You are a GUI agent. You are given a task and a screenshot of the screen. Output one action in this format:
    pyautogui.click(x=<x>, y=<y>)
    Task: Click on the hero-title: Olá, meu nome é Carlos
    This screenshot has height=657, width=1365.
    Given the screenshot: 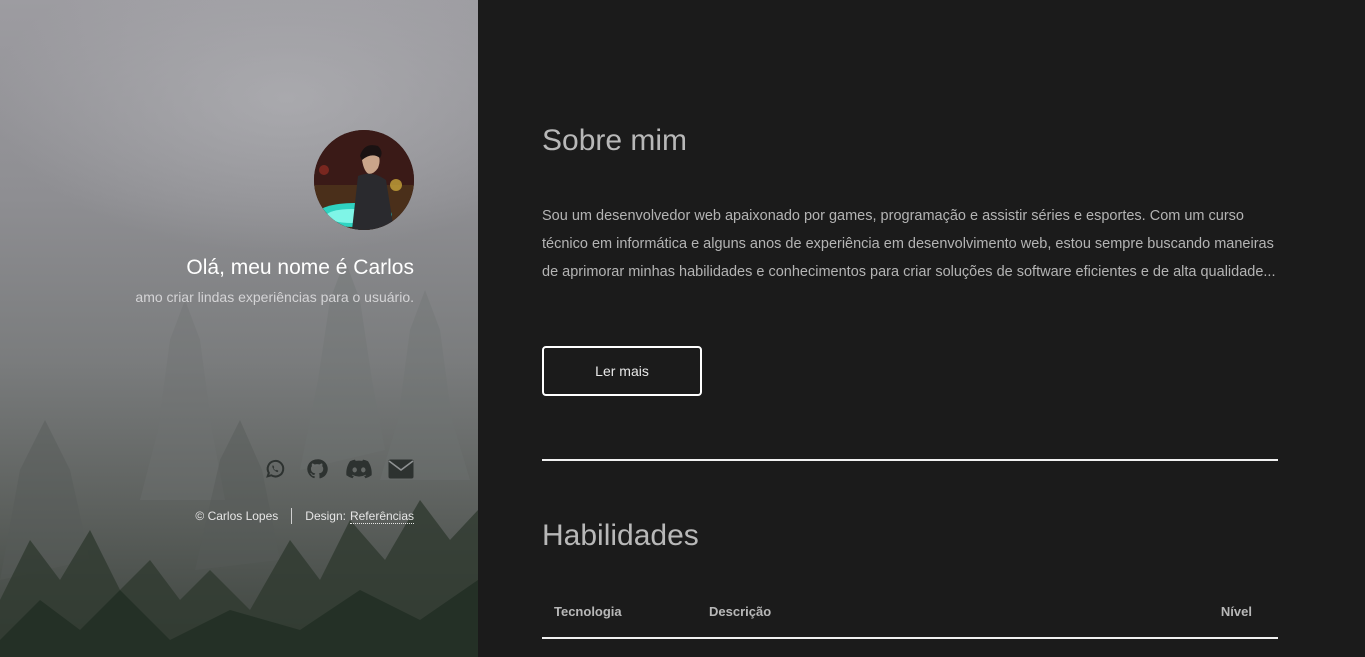 What is the action you would take?
    pyautogui.click(x=300, y=267)
    